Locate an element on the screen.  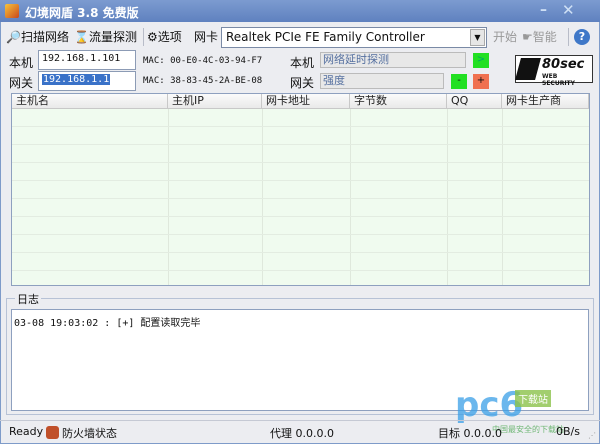
search-icon: 🔎 is located at coordinates (13, 37).